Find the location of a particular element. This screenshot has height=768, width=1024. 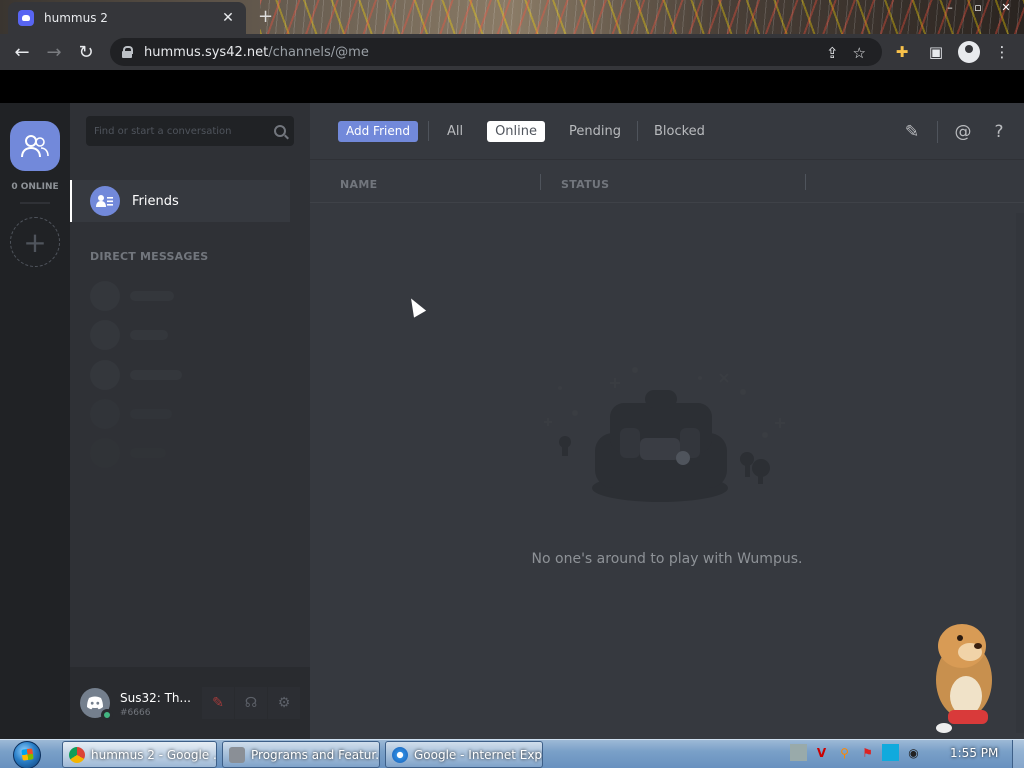

tab-all: All is located at coordinates (455, 131).